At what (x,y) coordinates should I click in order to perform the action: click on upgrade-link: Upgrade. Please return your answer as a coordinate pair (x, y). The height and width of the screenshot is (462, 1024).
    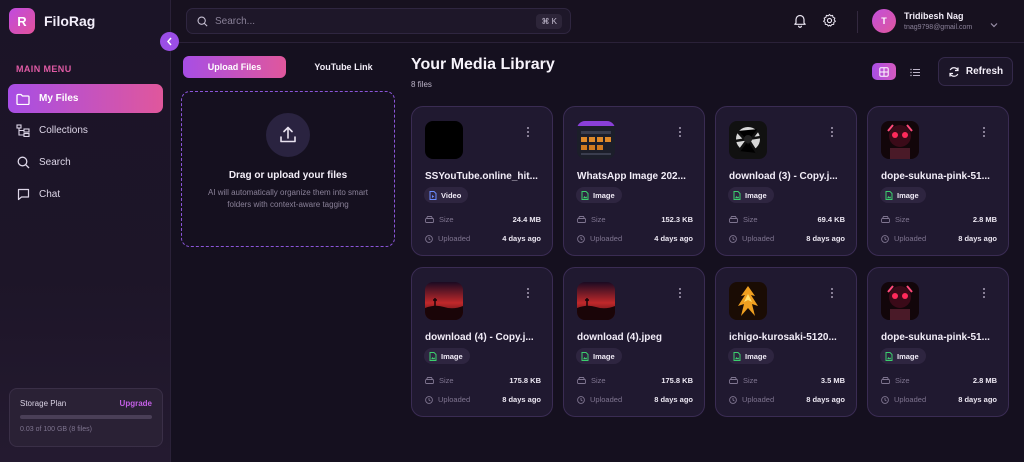
    Looking at the image, I should click on (136, 403).